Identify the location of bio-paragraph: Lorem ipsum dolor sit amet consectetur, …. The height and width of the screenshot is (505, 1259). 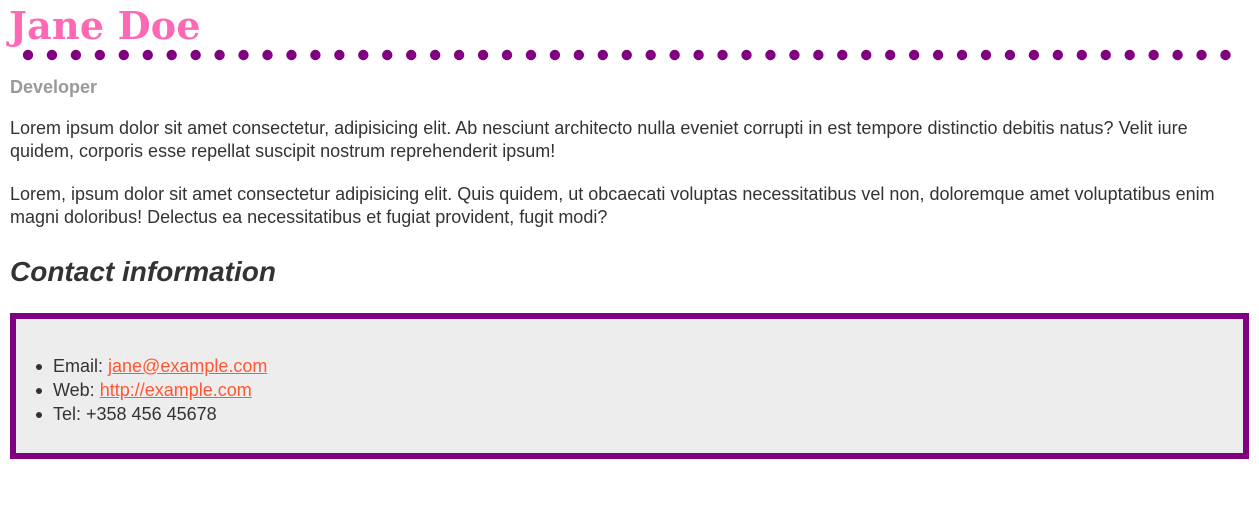
(599, 139).